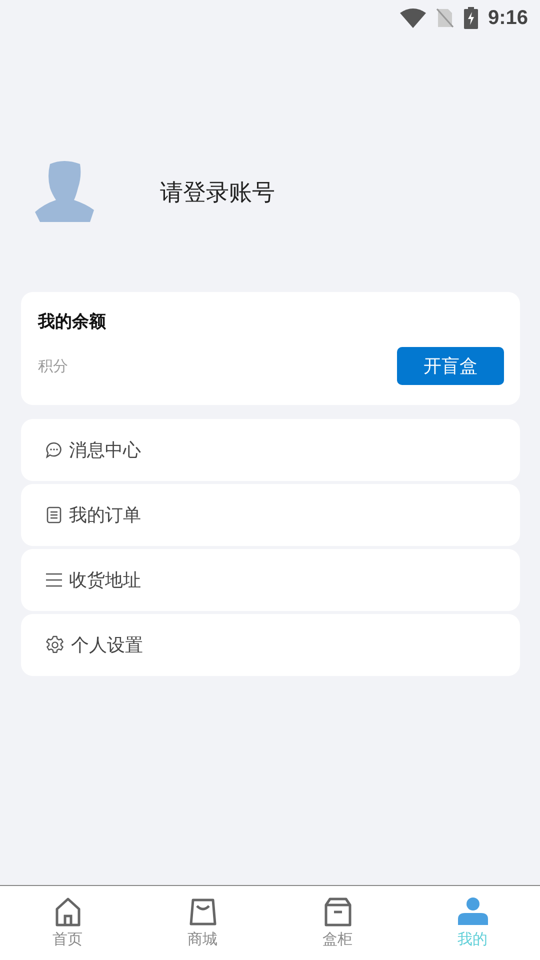  What do you see at coordinates (65, 192) in the screenshot?
I see `avatar-silhouette-icon` at bounding box center [65, 192].